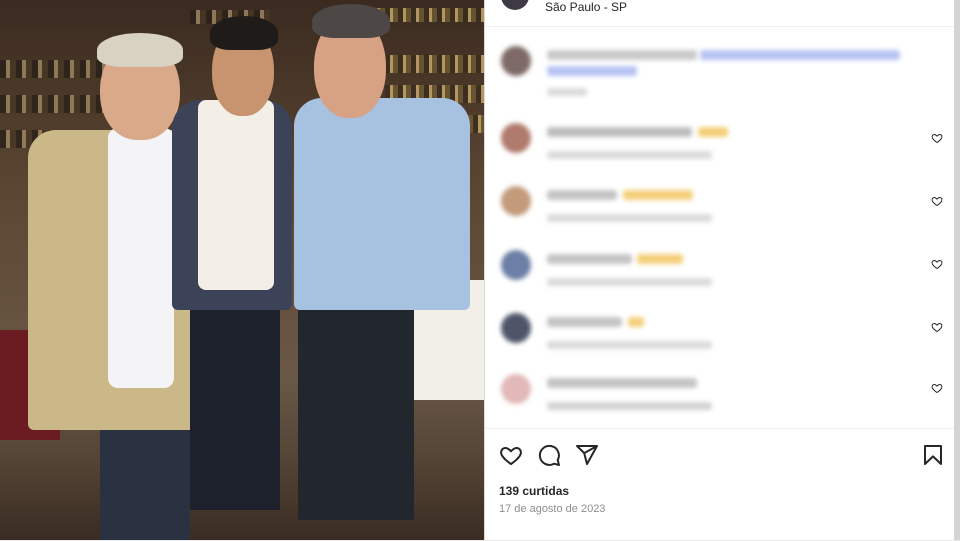 The image size is (960, 541). I want to click on caption-blurred, so click(720, 71).